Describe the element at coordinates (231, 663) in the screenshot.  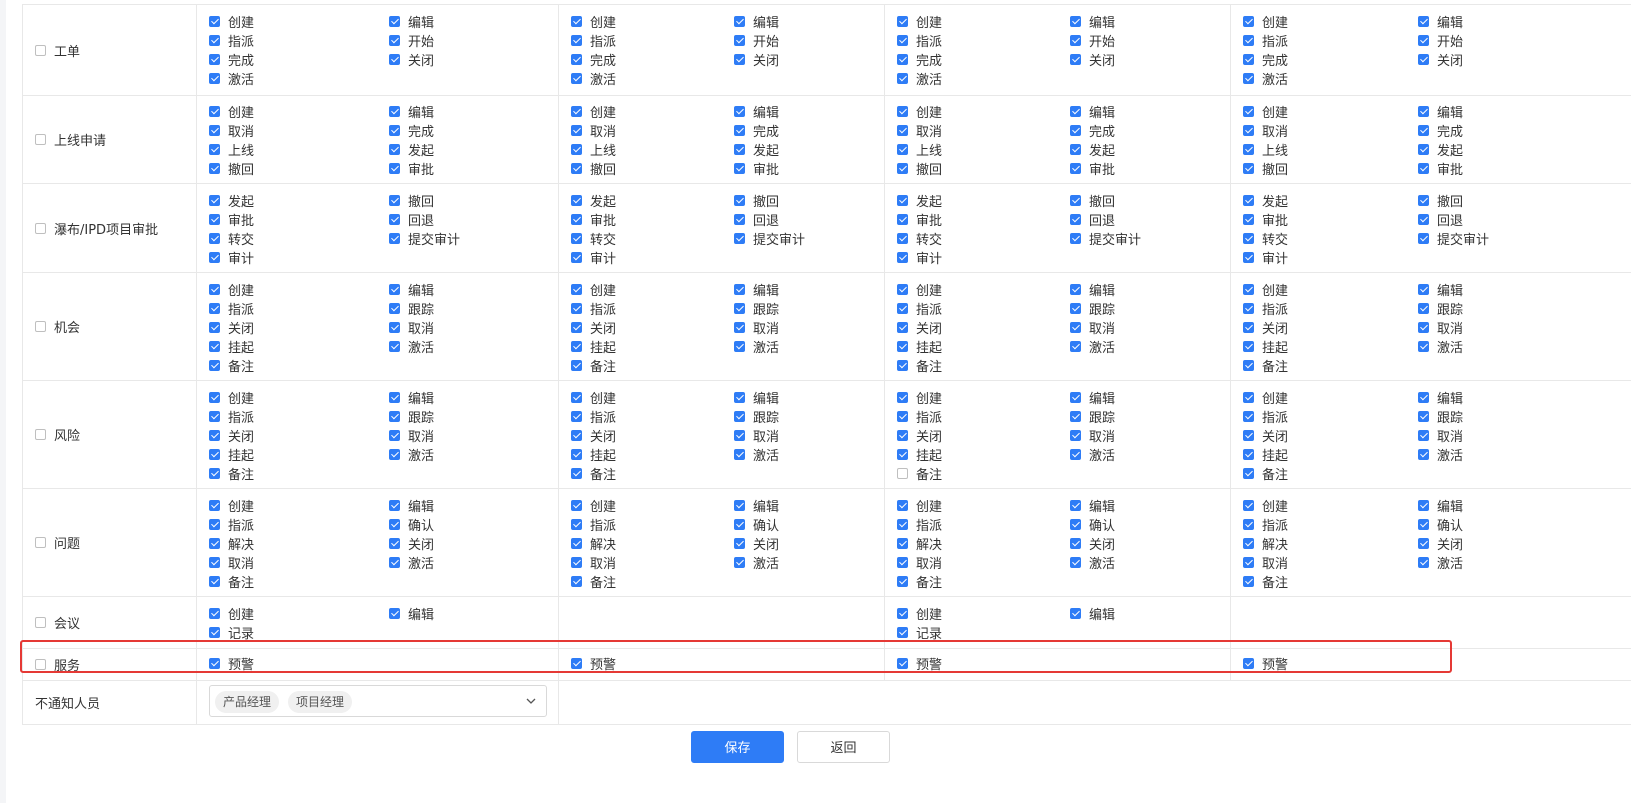
I see `option-checkbox: 预警` at that location.